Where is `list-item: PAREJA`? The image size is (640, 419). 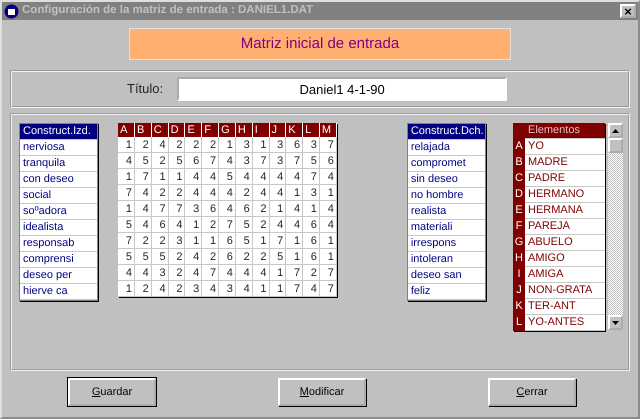
list-item: PAREJA is located at coordinates (565, 227).